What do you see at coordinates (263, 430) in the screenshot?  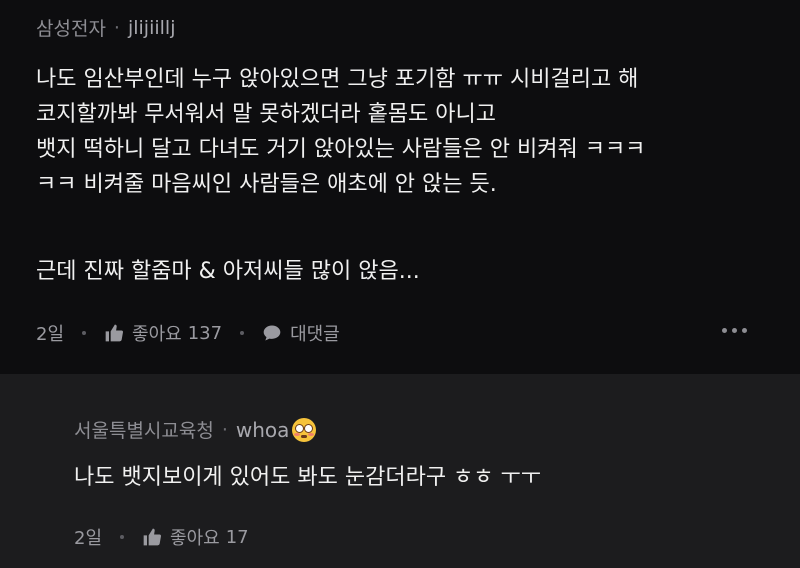 I see `reply-nickname: whoa` at bounding box center [263, 430].